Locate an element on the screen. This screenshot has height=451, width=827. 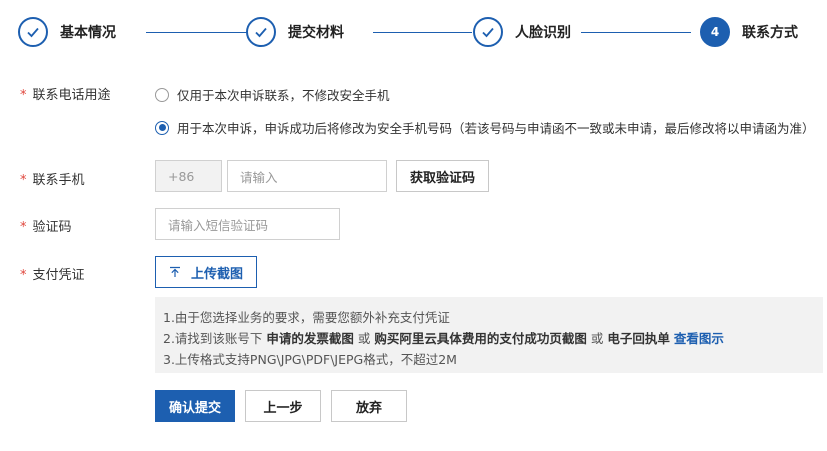
code-label: * 验证码 is located at coordinates (46, 225).